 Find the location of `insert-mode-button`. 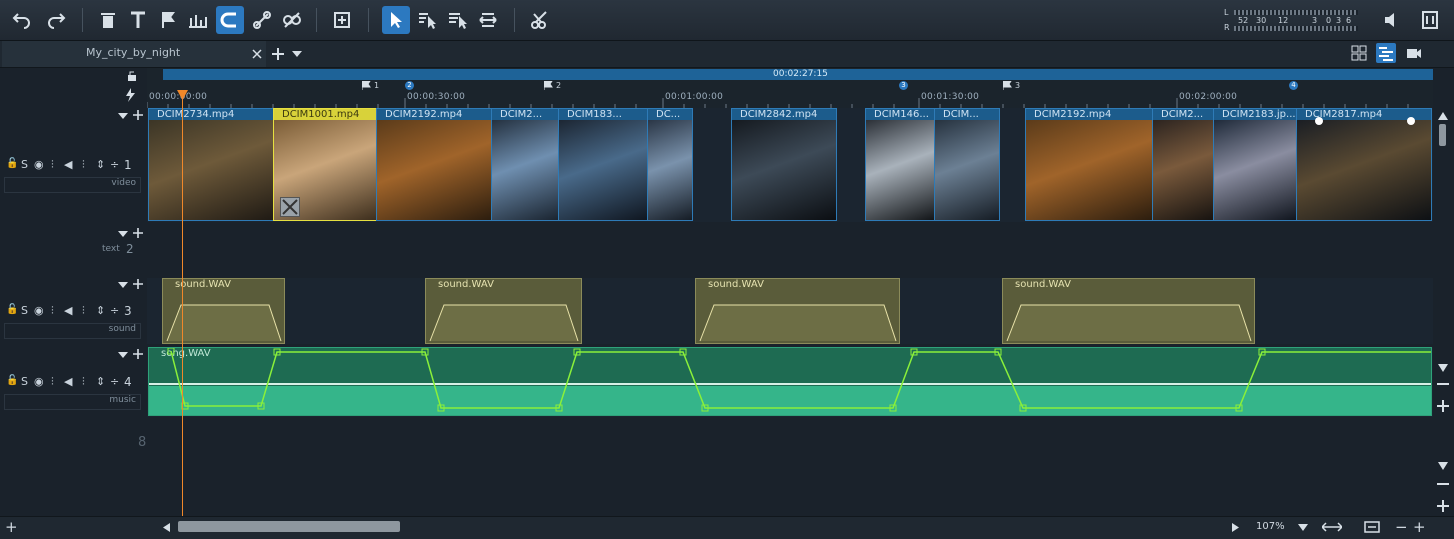

insert-mode-button is located at coordinates (342, 20).